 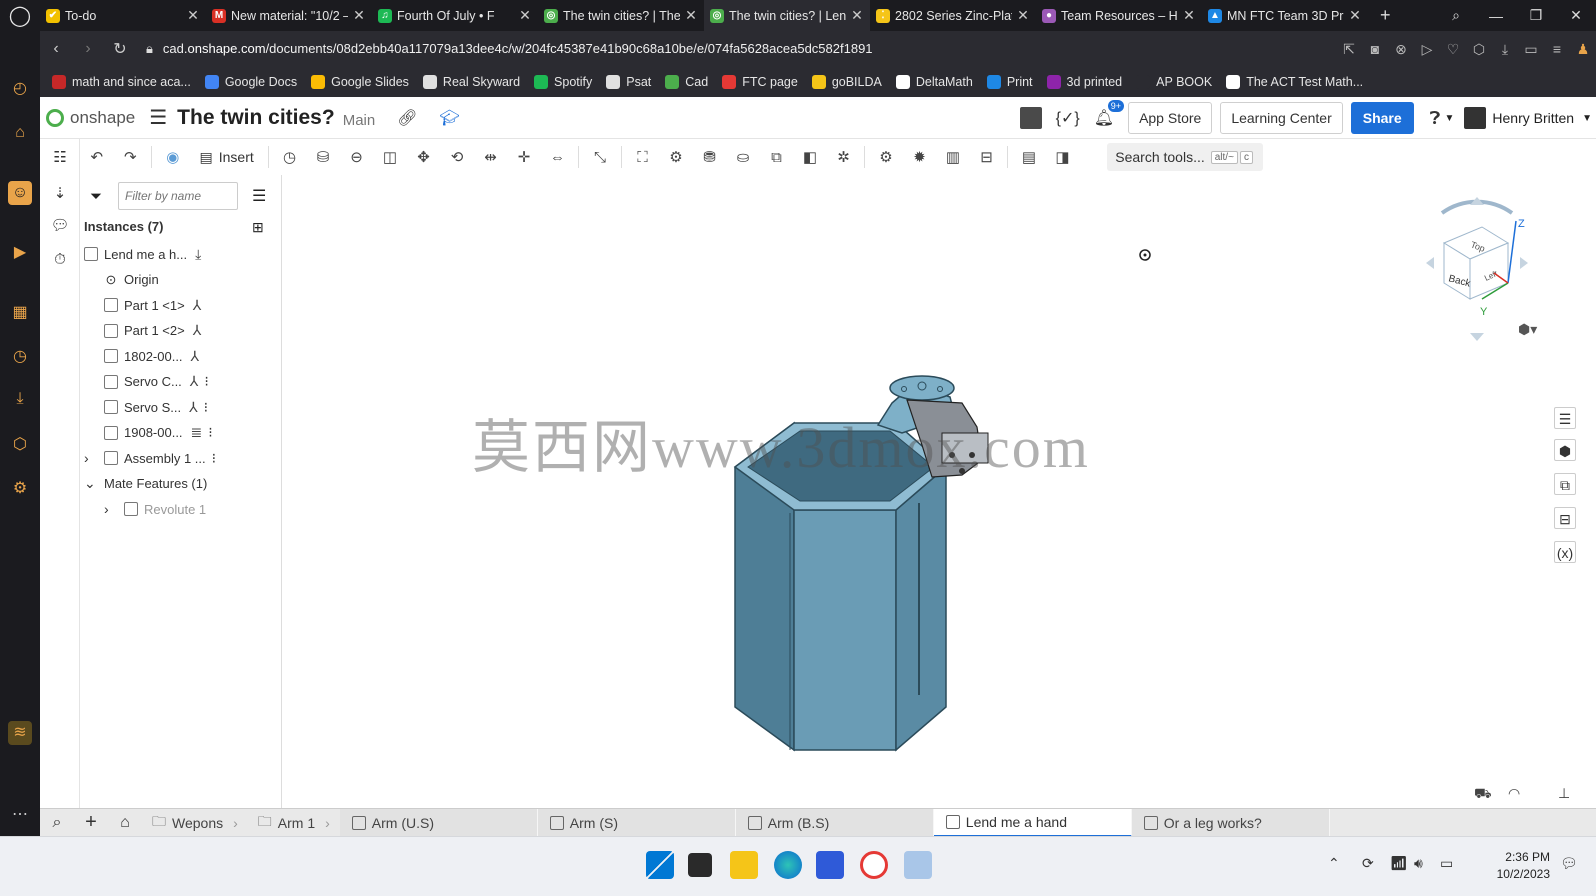 I want to click on close-window-button: ✕, so click(x=1576, y=15).